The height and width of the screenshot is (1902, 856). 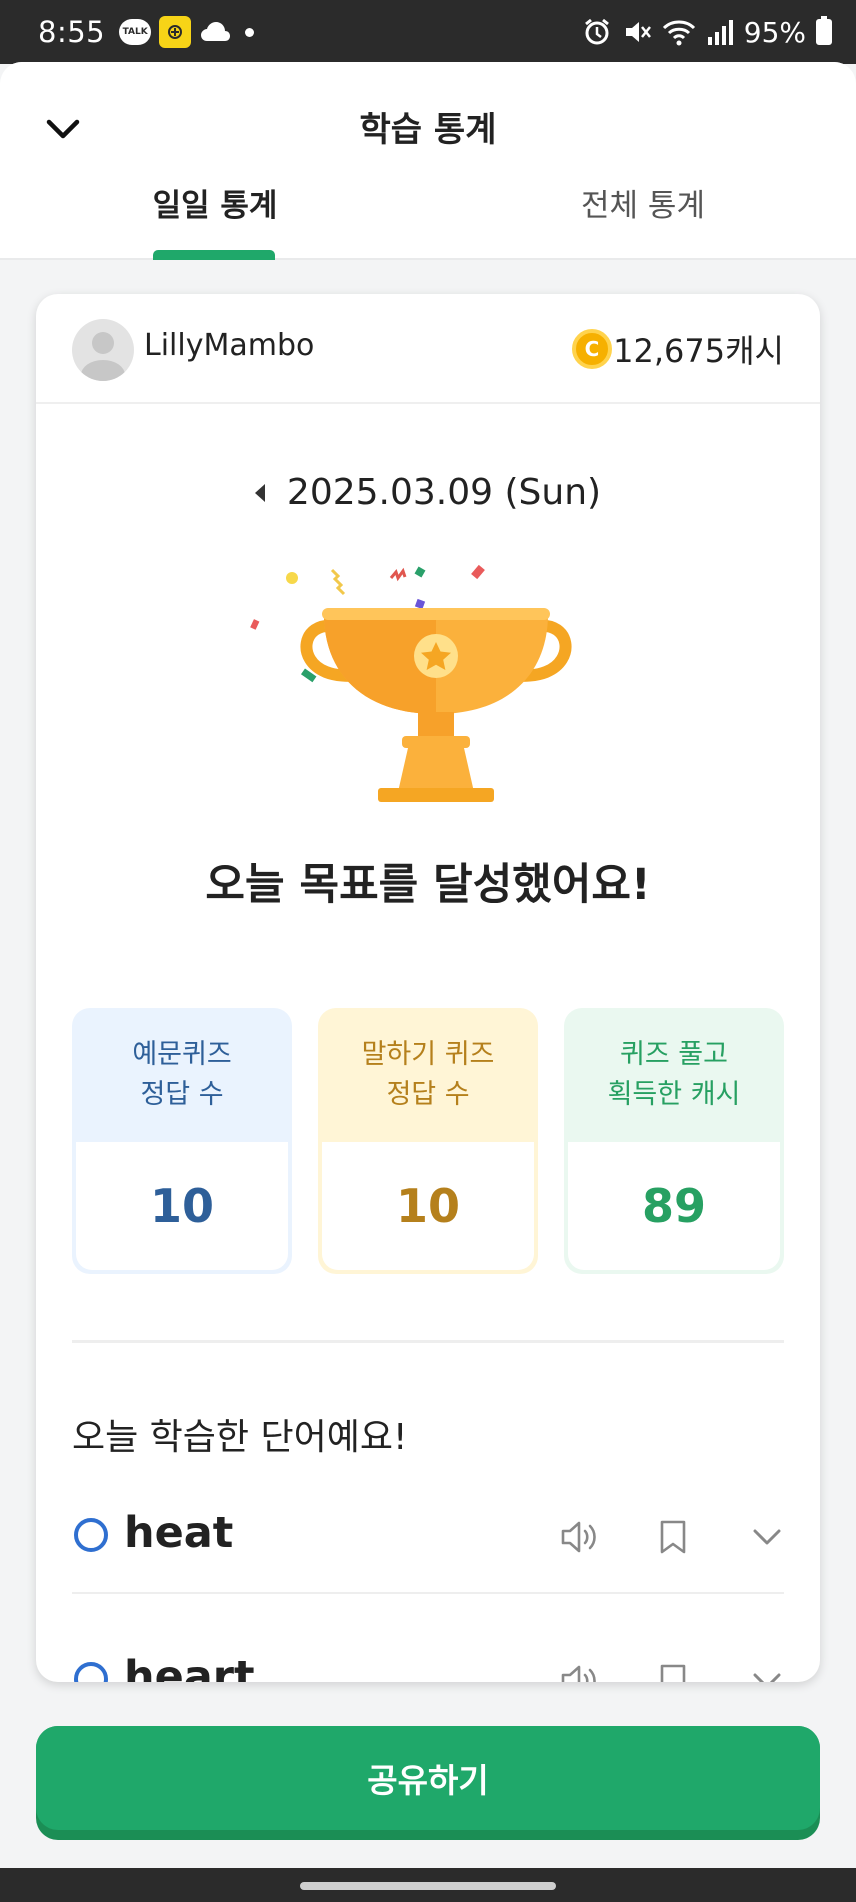 What do you see at coordinates (250, 32) in the screenshot?
I see `dot-icon` at bounding box center [250, 32].